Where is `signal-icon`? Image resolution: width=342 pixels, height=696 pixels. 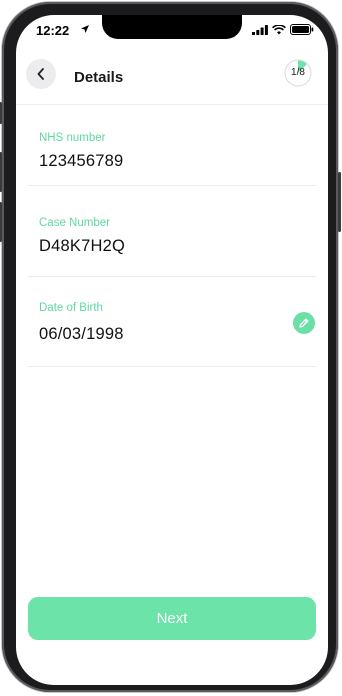
signal-icon is located at coordinates (260, 29).